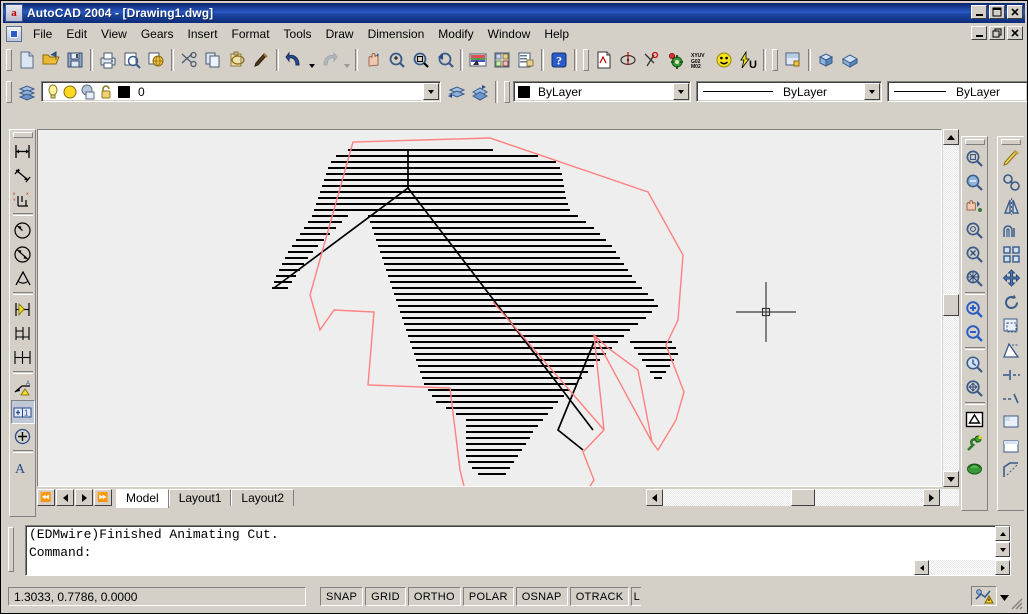 The image size is (1028, 614). Describe the element at coordinates (975, 467) in the screenshot. I see `shade-icon` at that location.